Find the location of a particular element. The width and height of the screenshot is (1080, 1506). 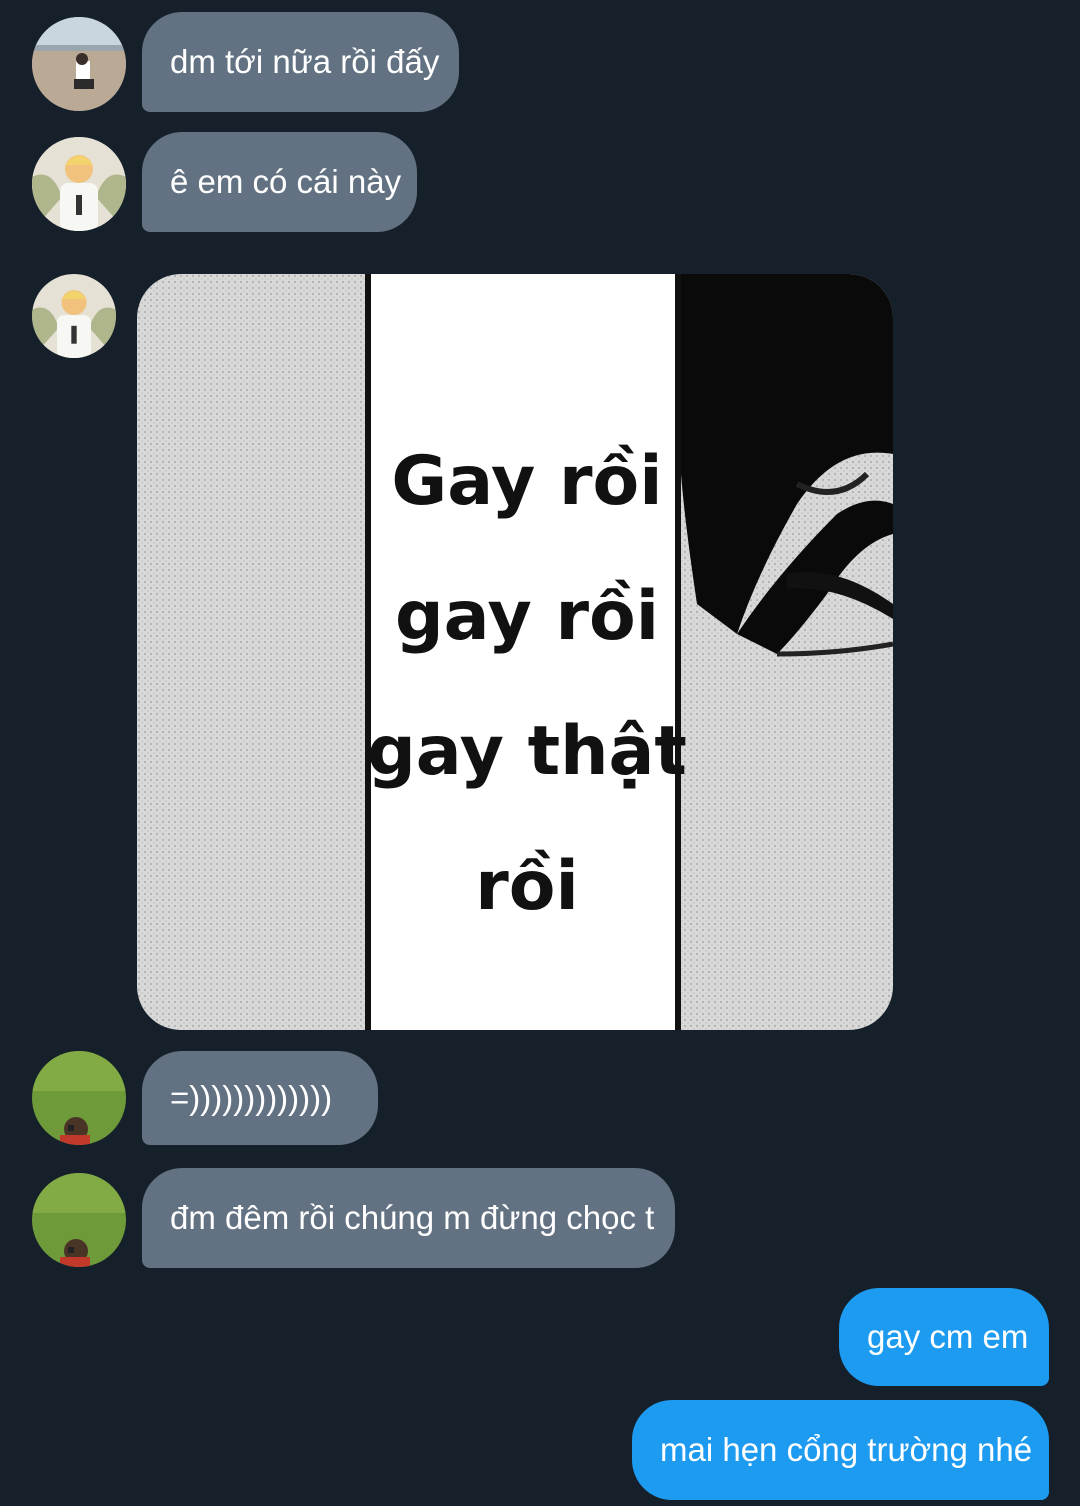

message-text: dm tới nữa rồi đấy is located at coordinates (305, 61).